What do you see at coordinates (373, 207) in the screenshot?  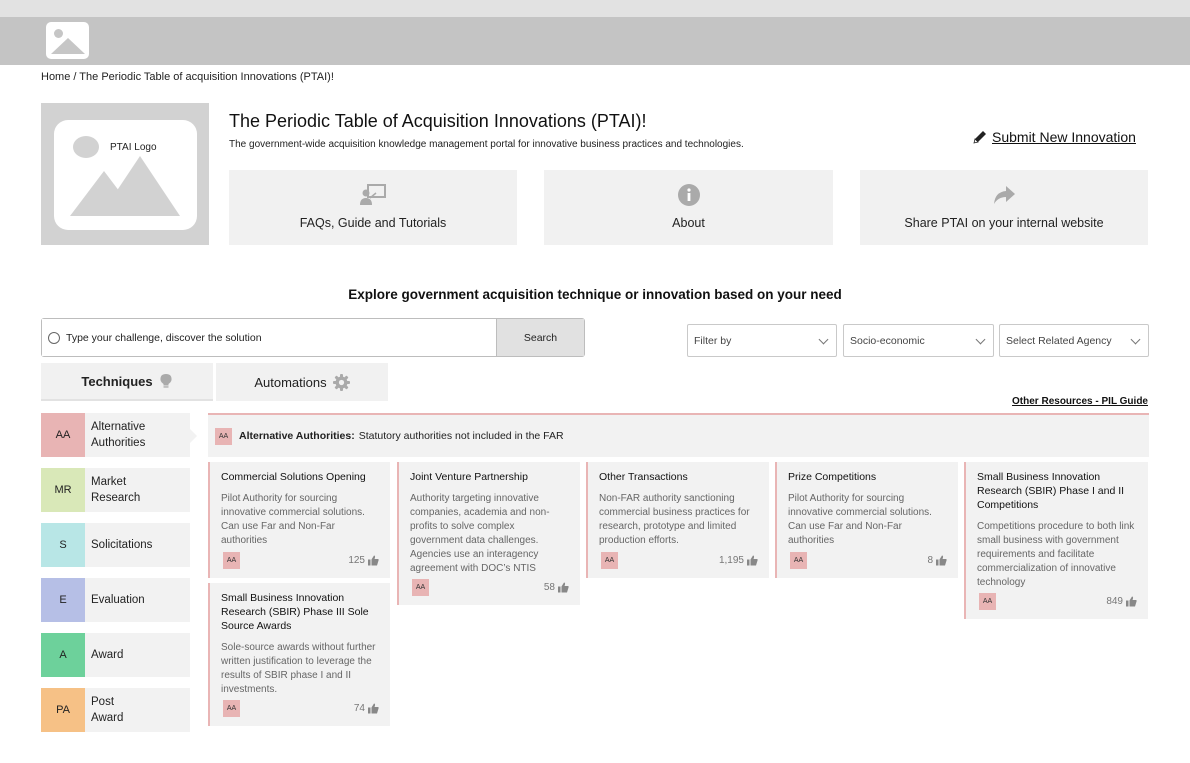 I see `faqs-tile: FAQs, Guide and Tutorials` at bounding box center [373, 207].